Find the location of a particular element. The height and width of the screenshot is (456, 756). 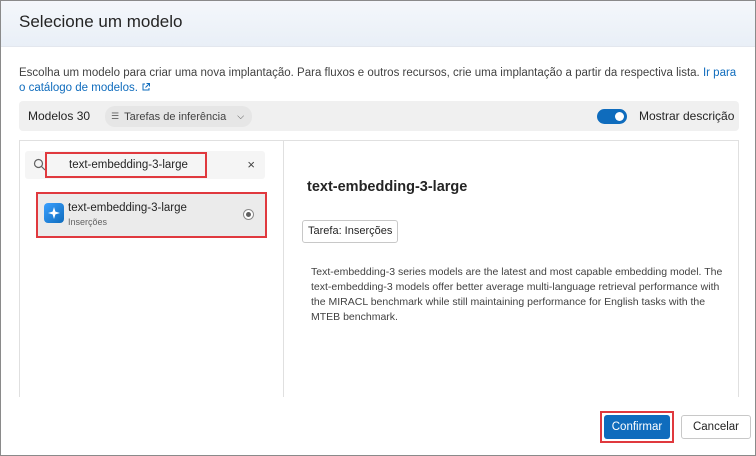

inference-tasks-filter-label: Tarefas de inferência is located at coordinates (175, 116).